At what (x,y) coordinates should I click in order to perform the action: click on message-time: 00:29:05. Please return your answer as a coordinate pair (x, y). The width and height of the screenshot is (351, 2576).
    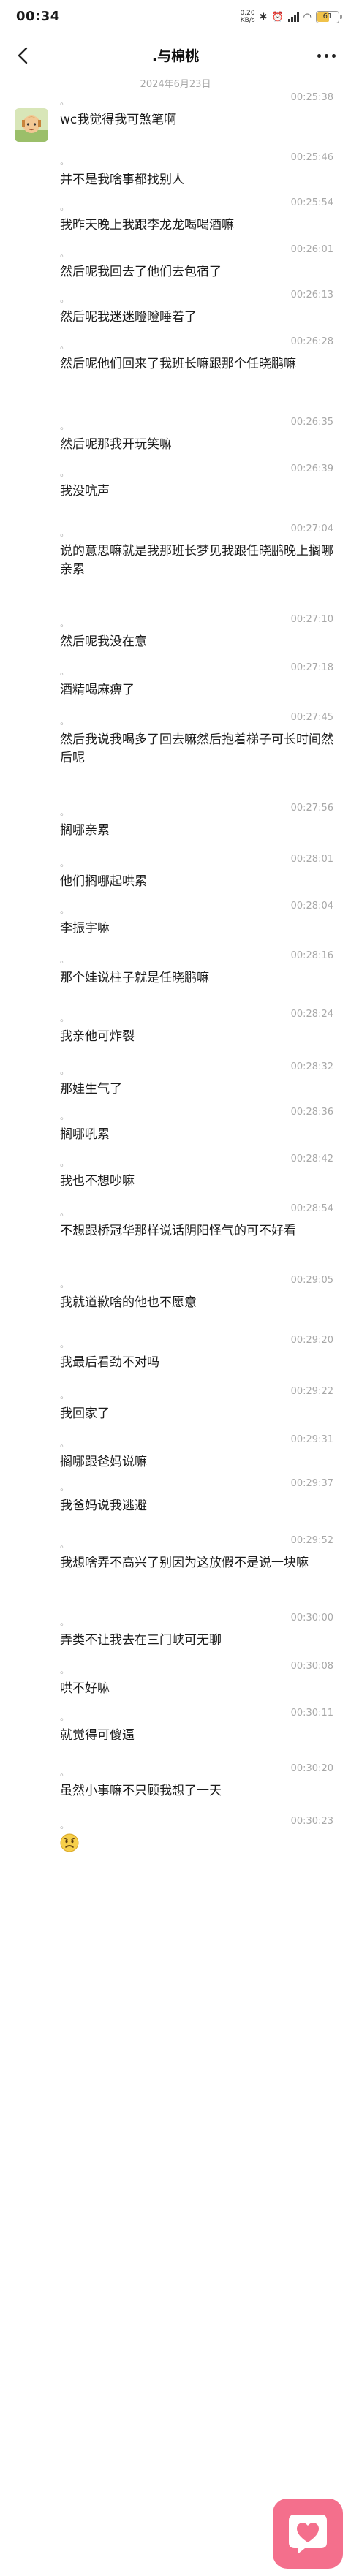
    Looking at the image, I should click on (311, 1280).